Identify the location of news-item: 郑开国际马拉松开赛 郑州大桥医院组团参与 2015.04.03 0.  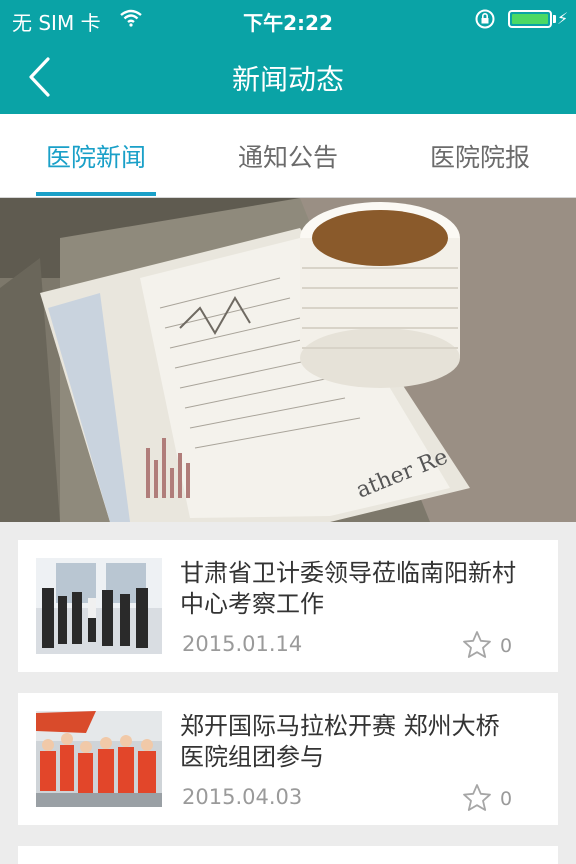
(288, 759).